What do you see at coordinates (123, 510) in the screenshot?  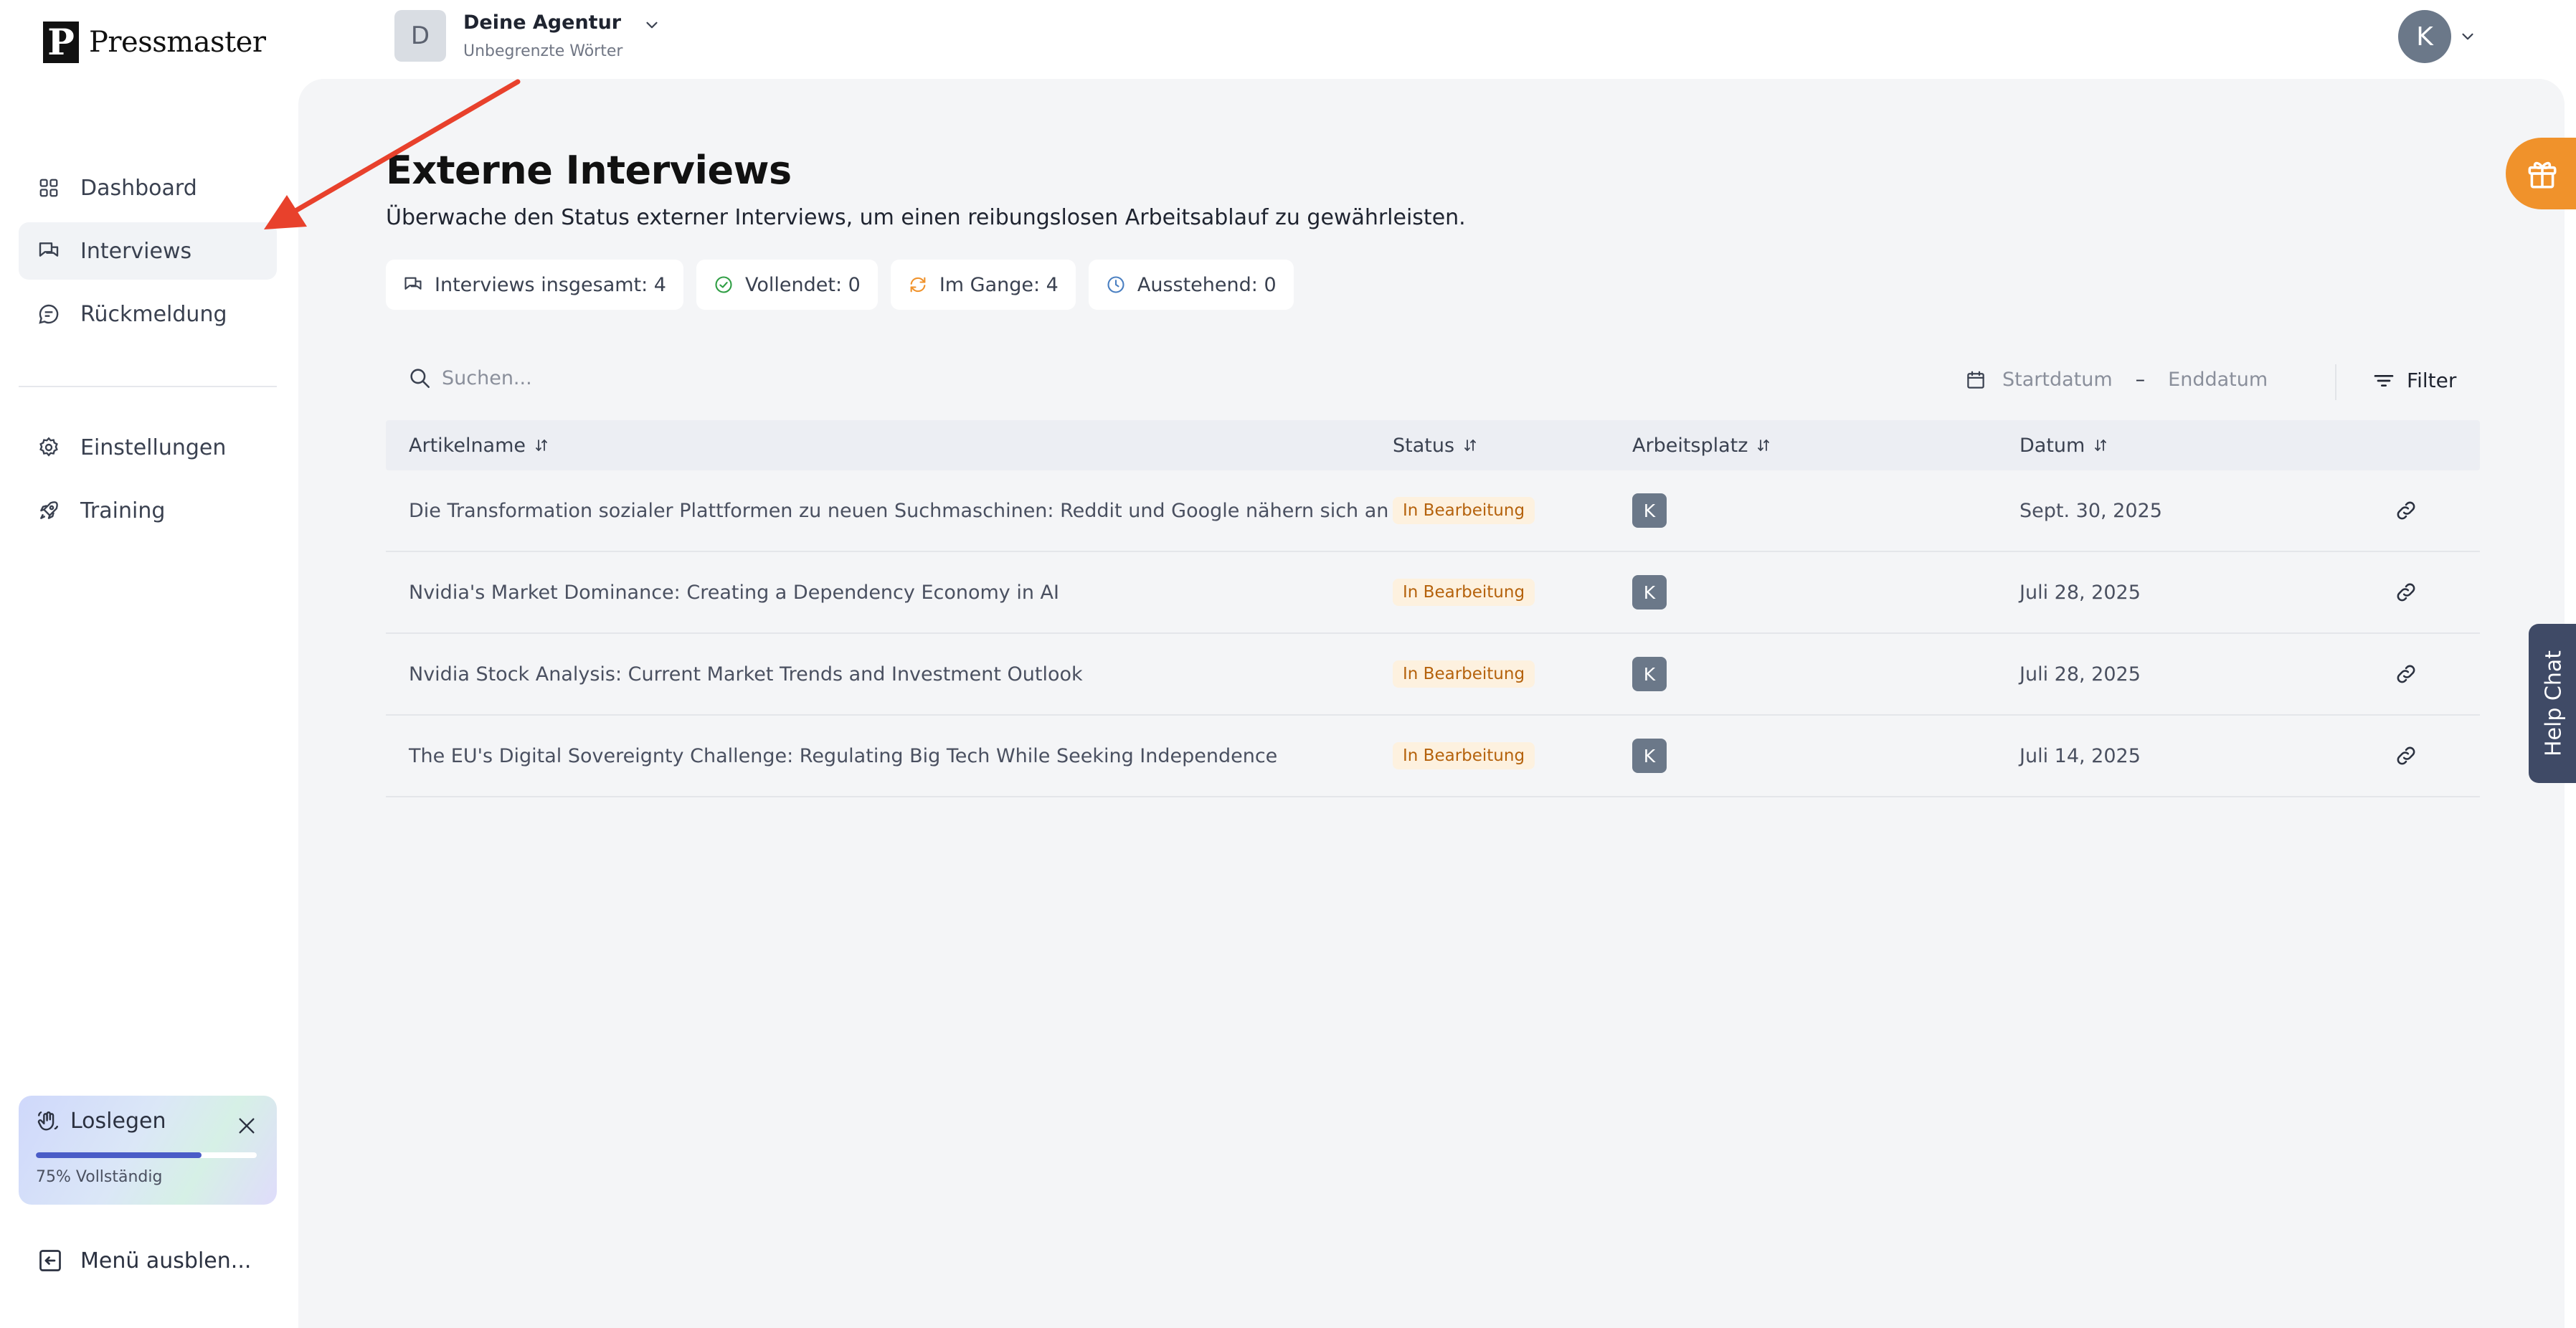 I see `sidebar-item-label: Training` at bounding box center [123, 510].